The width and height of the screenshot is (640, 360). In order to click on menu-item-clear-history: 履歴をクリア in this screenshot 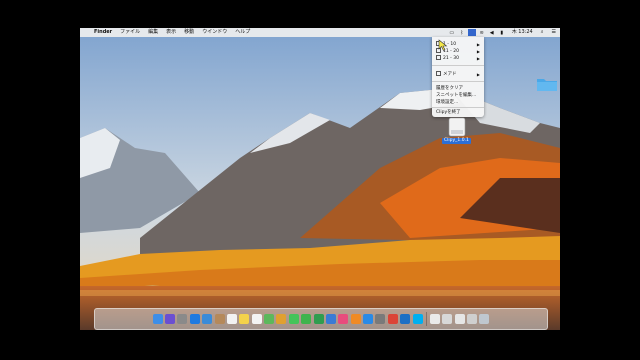, I will do `click(458, 88)`.